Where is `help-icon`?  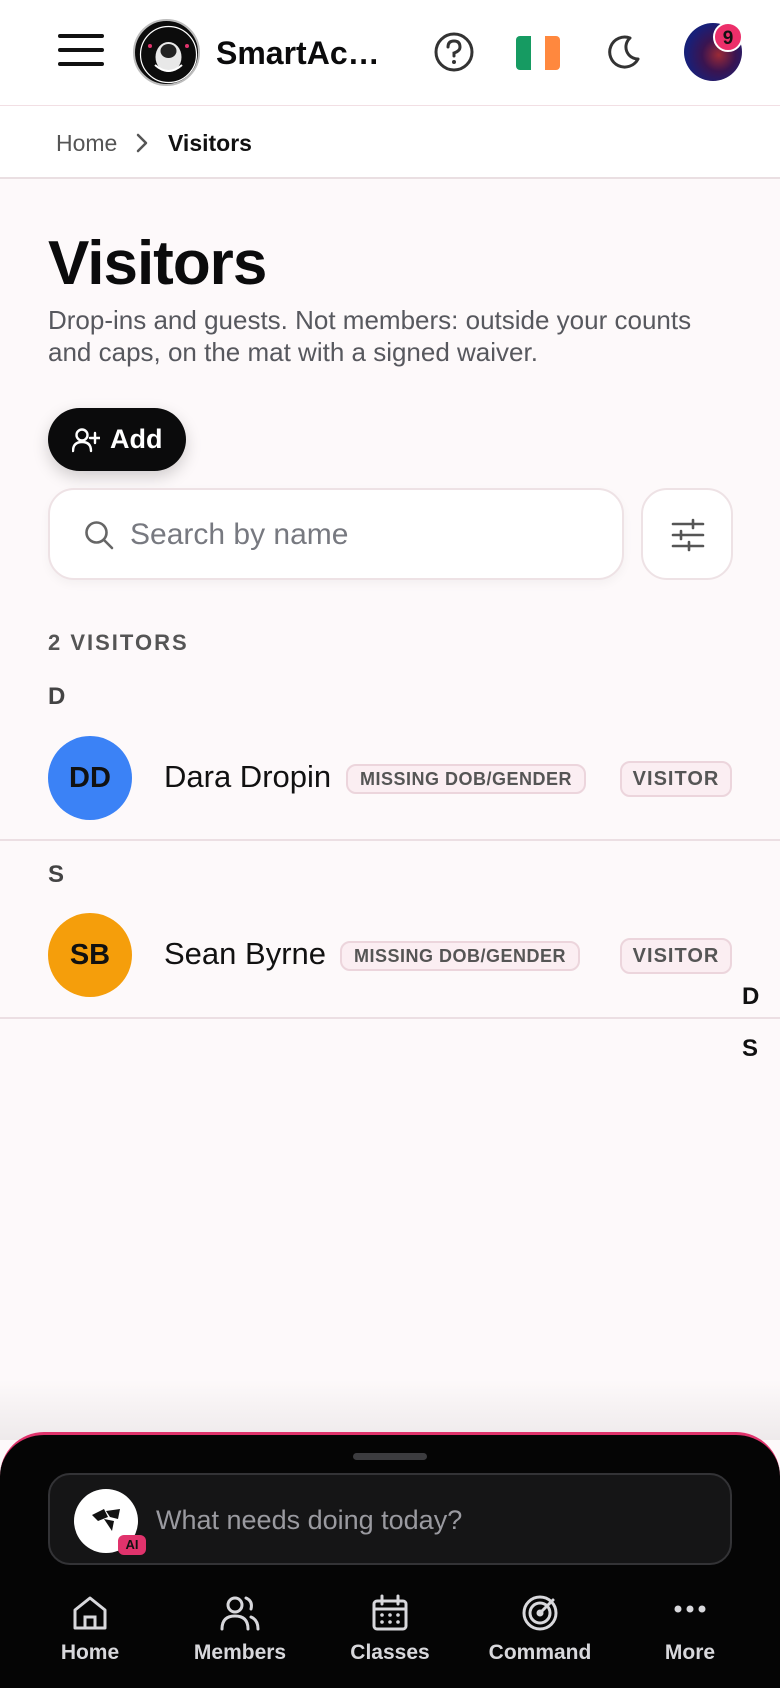
help-icon is located at coordinates (454, 52).